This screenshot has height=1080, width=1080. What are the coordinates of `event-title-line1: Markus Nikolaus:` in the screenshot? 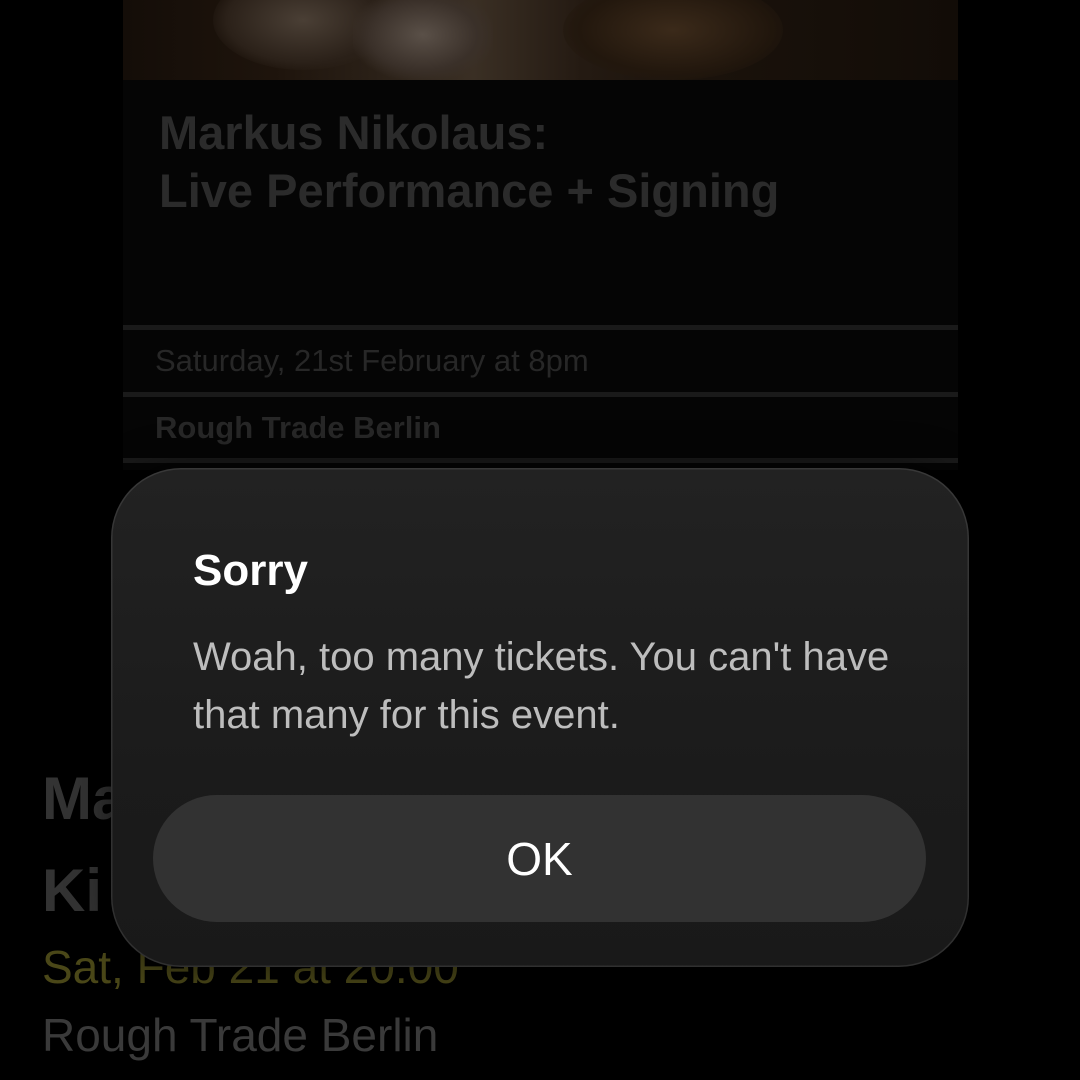 It's located at (354, 132).